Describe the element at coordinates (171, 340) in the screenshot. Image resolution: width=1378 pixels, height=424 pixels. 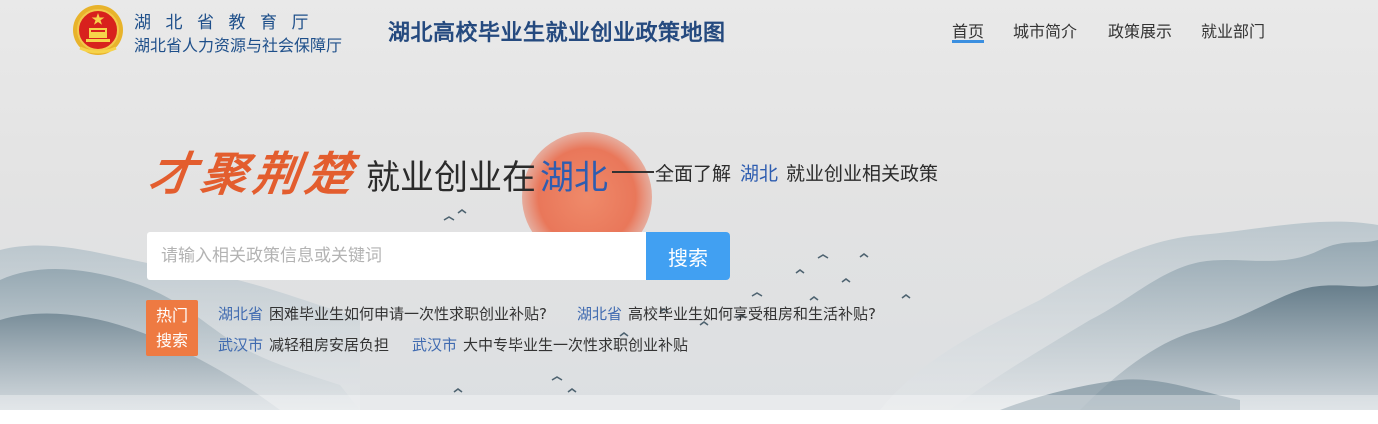
I see `hot-search-label-line2: 搜索` at that location.